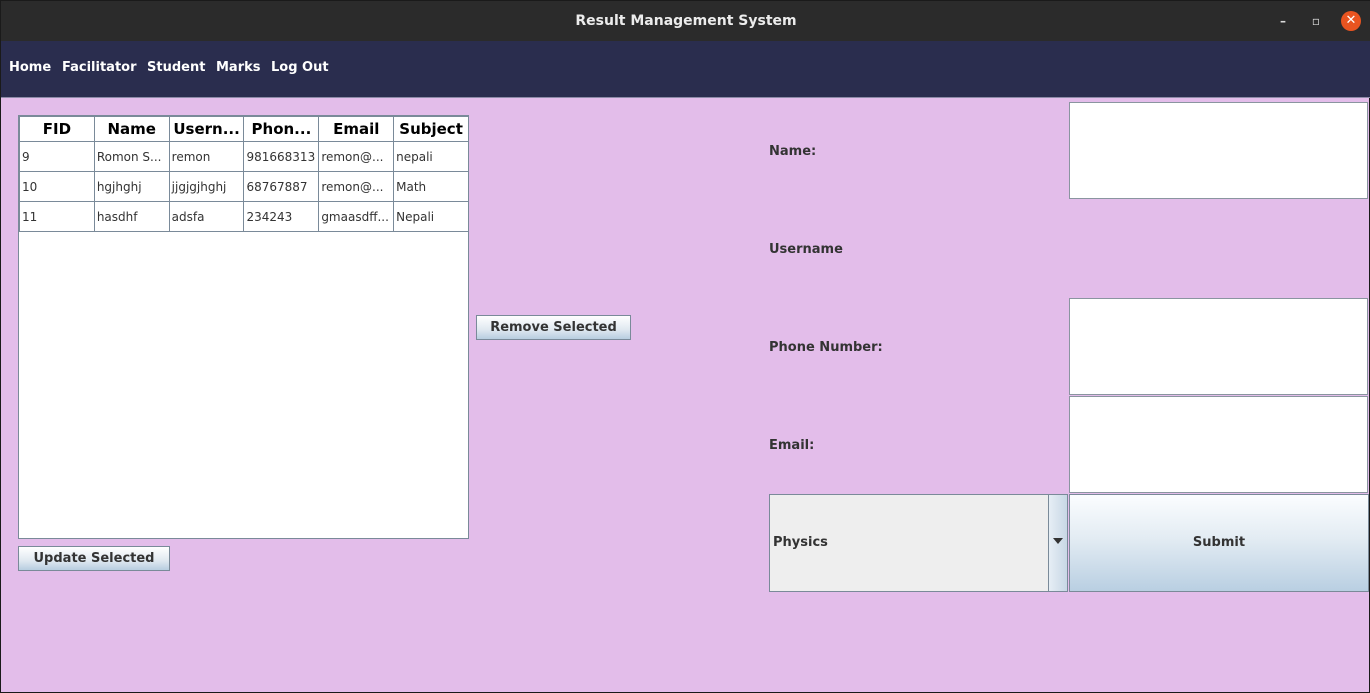 Image resolution: width=1370 pixels, height=693 pixels. Describe the element at coordinates (57, 216) in the screenshot. I see `table-cell: 11` at that location.